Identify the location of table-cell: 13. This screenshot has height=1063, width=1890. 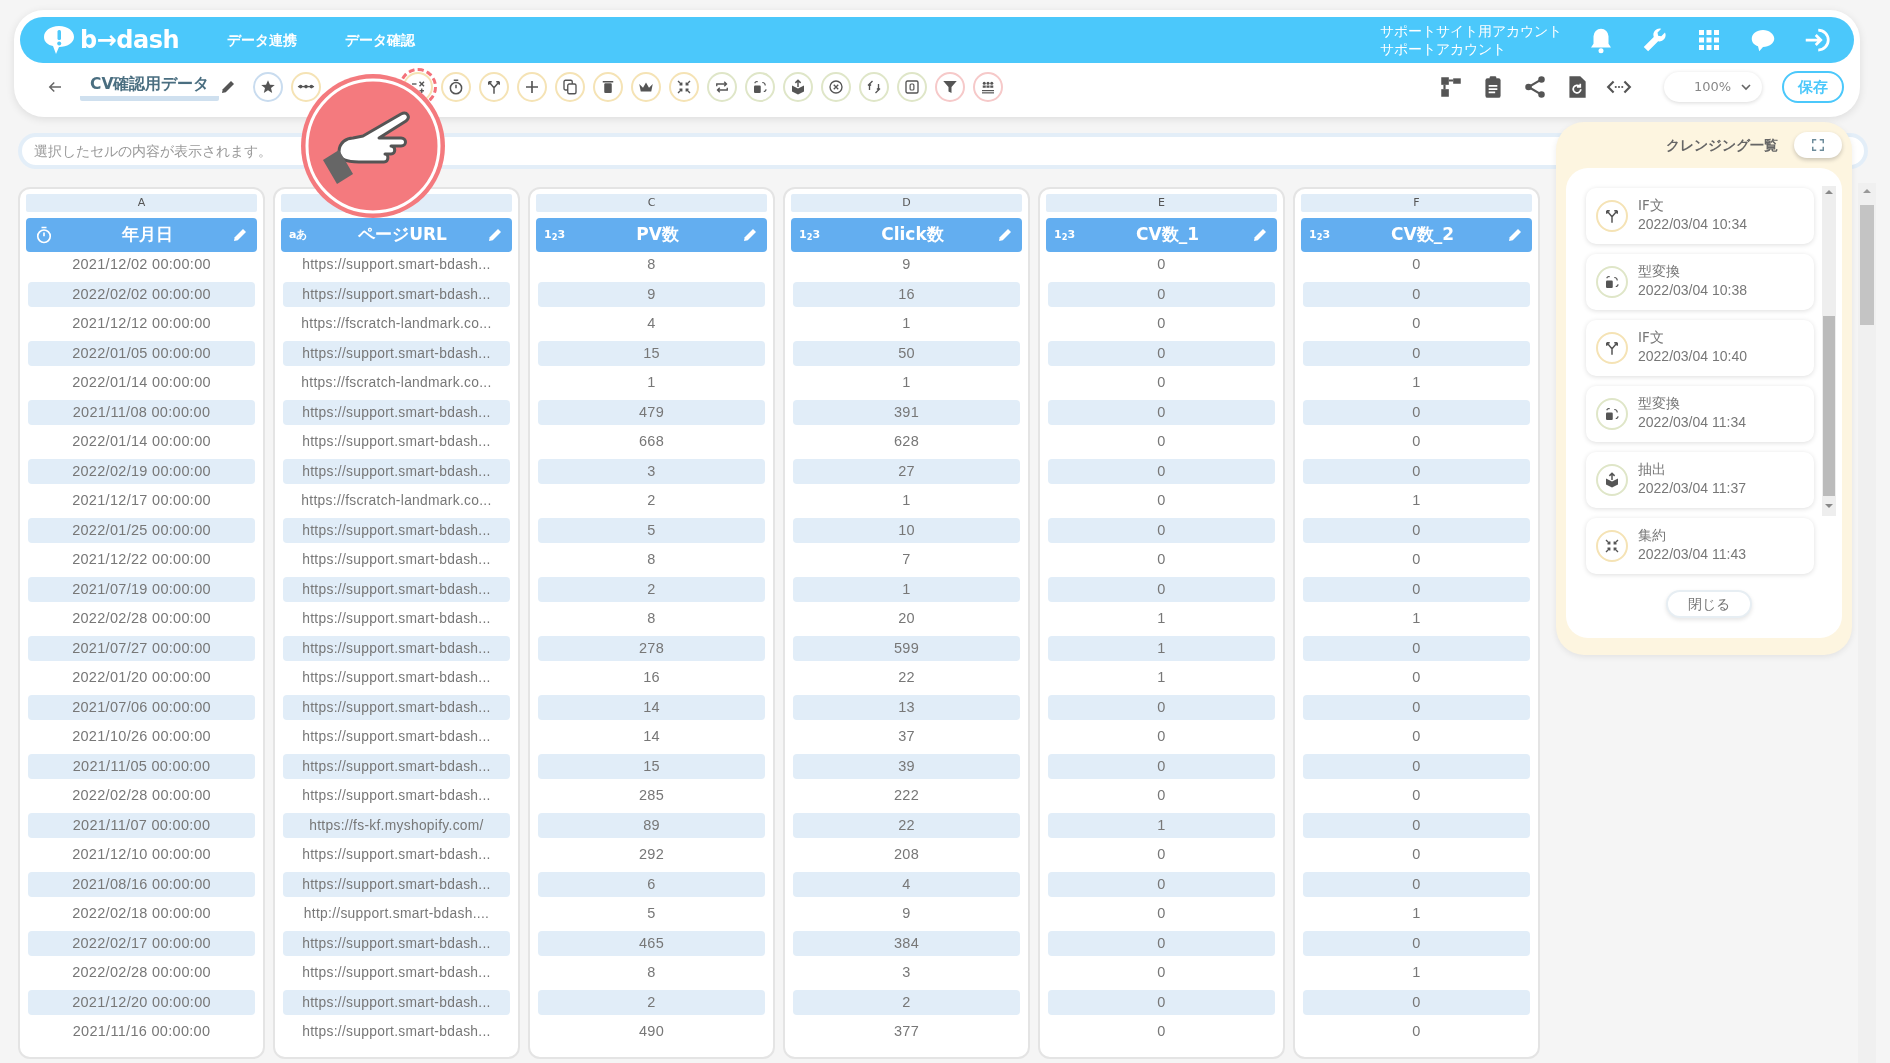
(906, 707).